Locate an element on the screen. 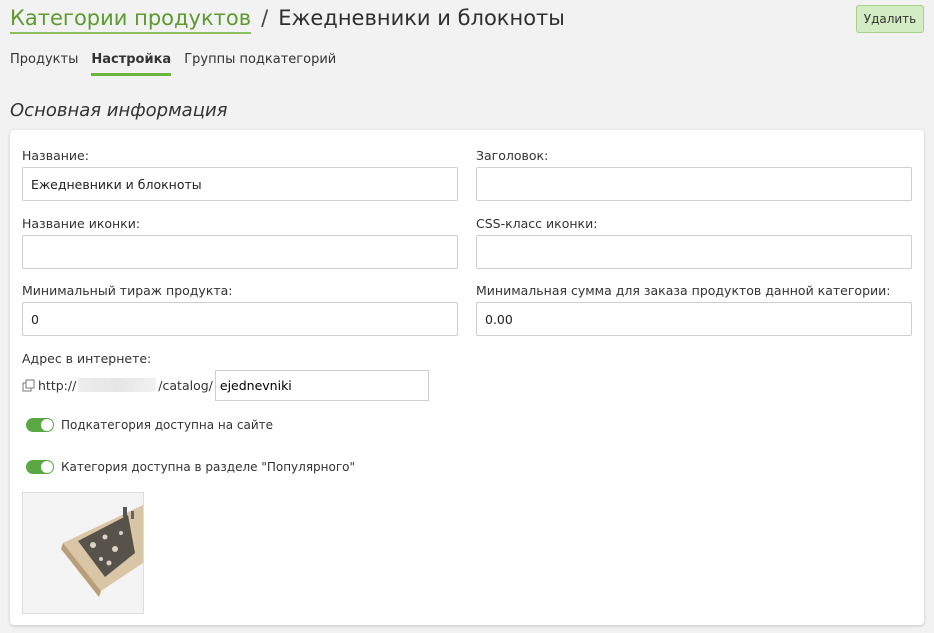 This screenshot has width=934, height=633. subcategory-visible-toggle is located at coordinates (40, 425).